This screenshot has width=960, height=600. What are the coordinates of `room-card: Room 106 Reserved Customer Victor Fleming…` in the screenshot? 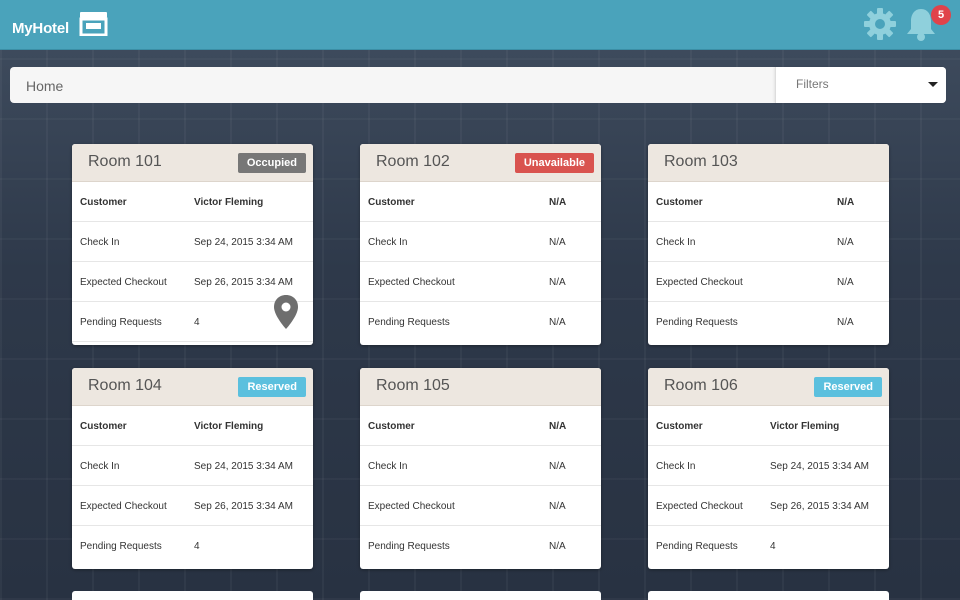 It's located at (768, 468).